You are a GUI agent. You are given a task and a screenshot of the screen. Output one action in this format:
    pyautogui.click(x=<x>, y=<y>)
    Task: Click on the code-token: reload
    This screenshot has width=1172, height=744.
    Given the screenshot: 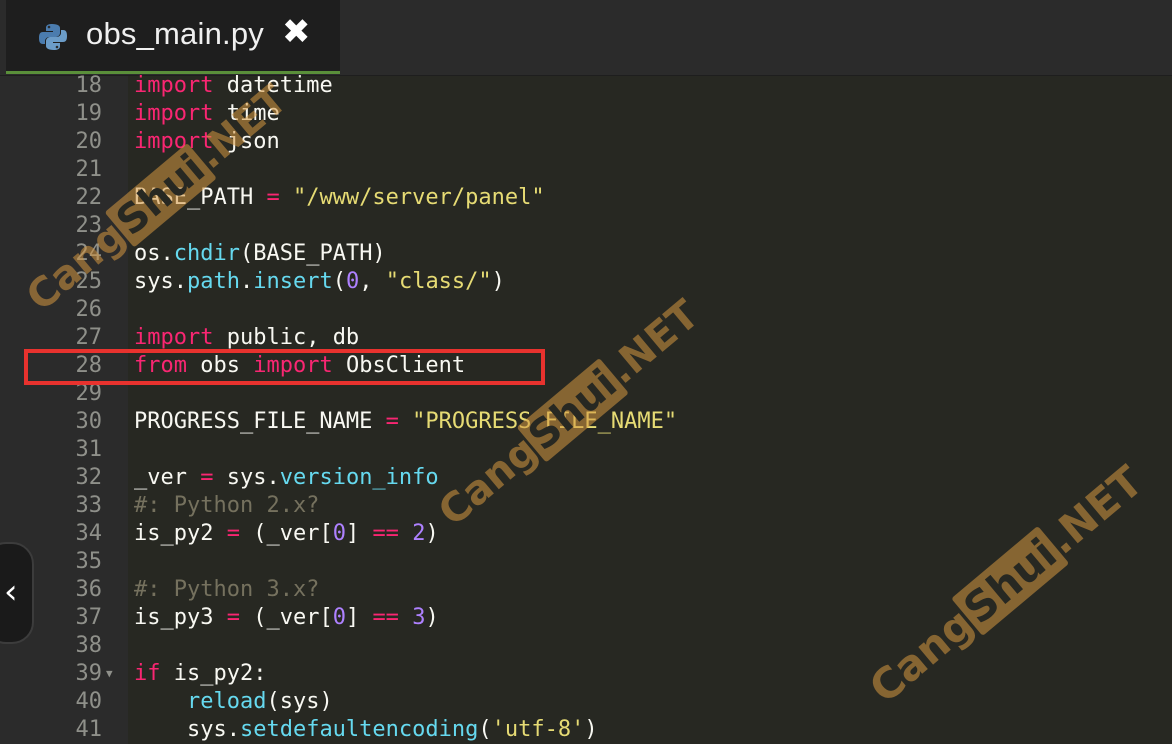 What is the action you would take?
    pyautogui.click(x=226, y=701)
    